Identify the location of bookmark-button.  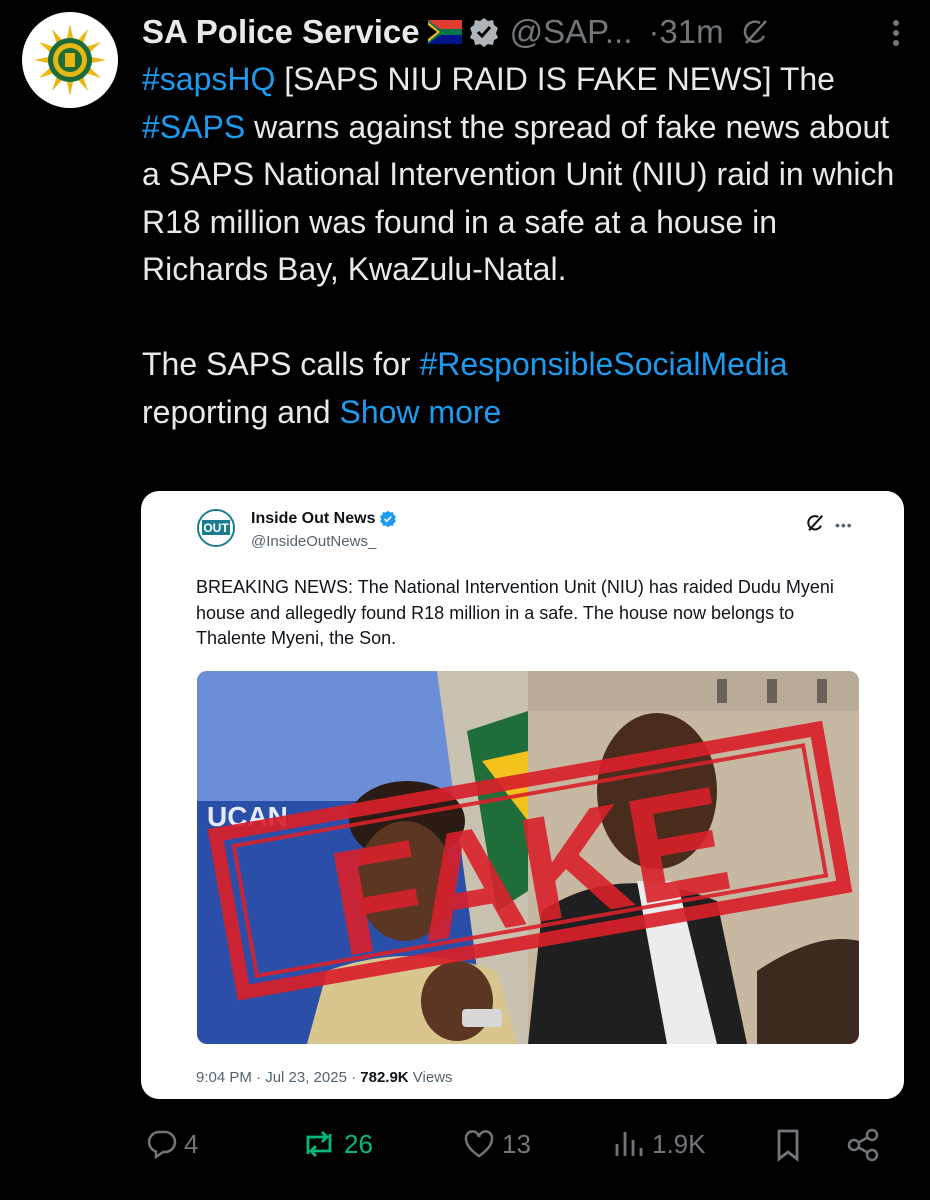
(788, 1145).